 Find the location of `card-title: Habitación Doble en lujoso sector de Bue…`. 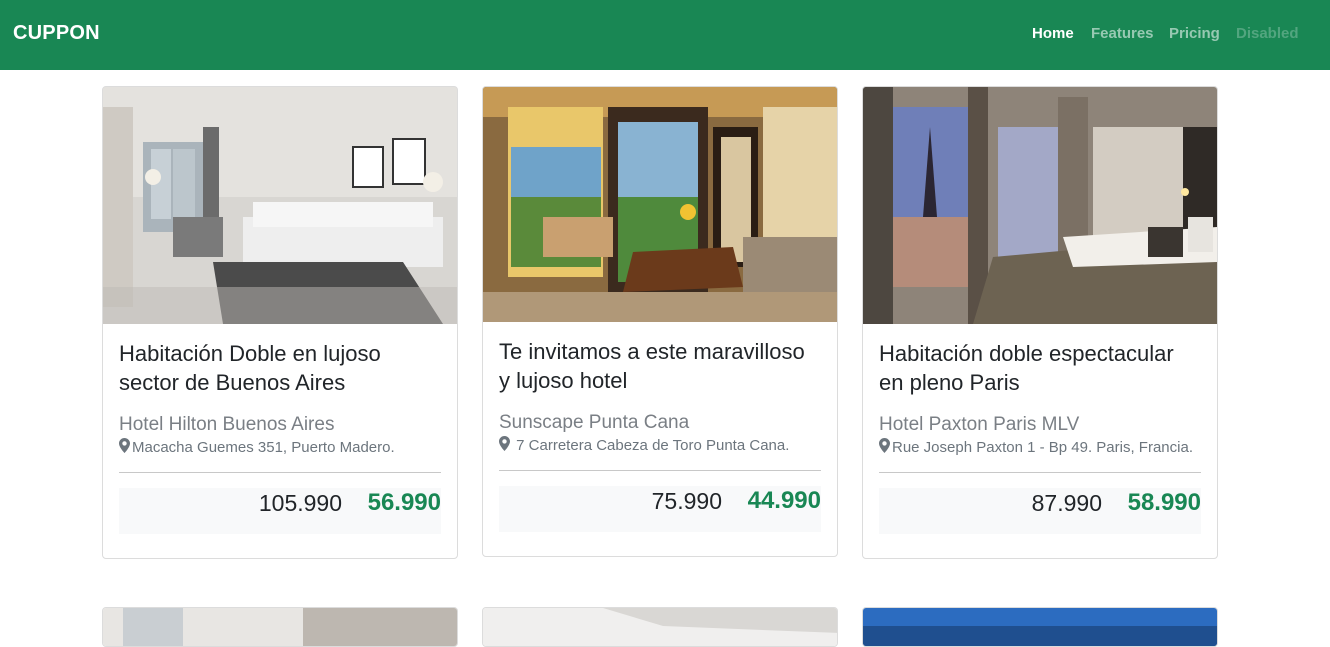

card-title: Habitación Doble en lujoso sector de Bue… is located at coordinates (250, 368).